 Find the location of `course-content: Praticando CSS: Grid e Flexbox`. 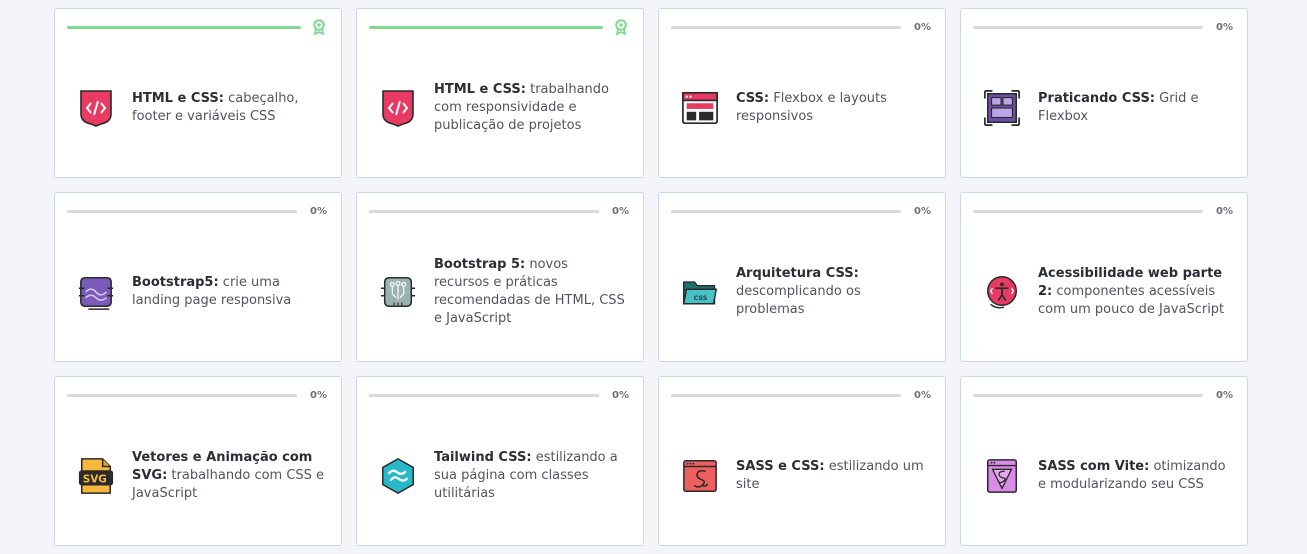

course-content: Praticando CSS: Grid e Flexbox is located at coordinates (1107, 108).